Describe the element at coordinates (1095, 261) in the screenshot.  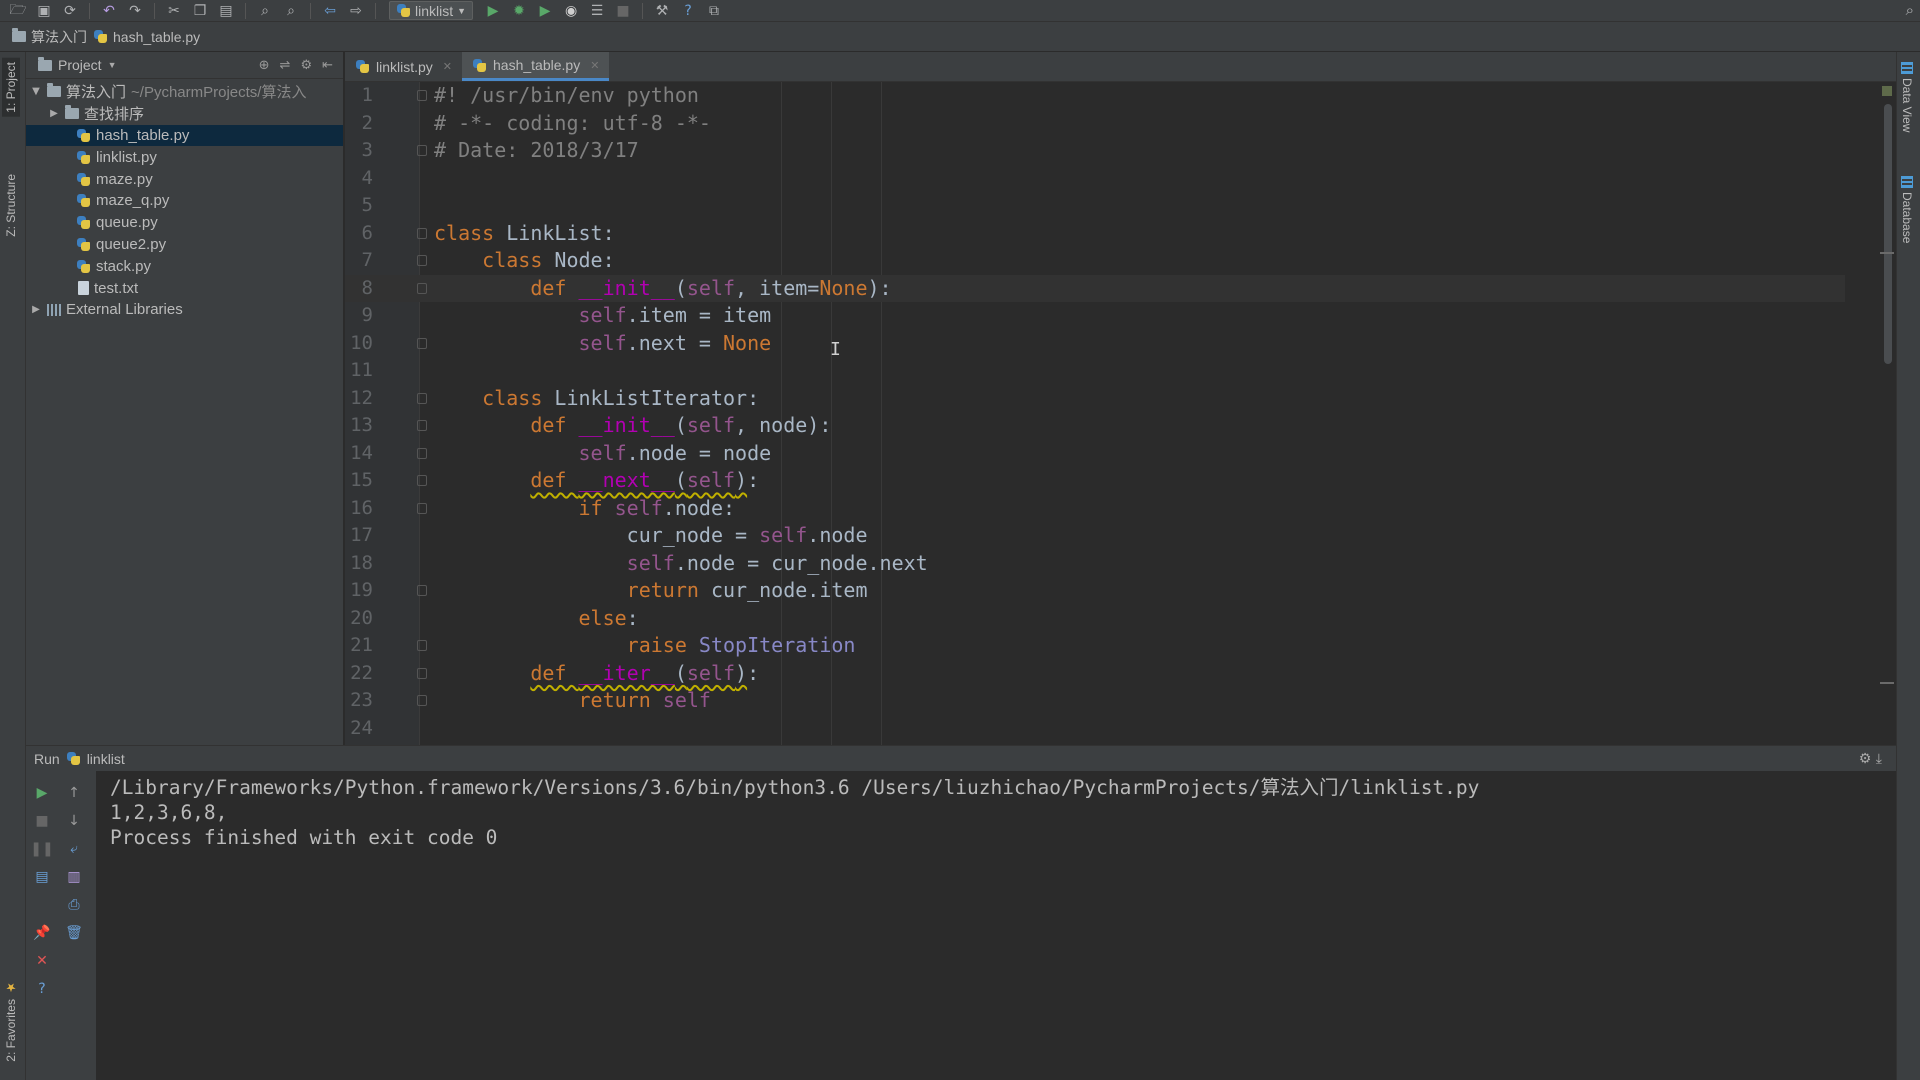
I see `code-line: 7 class Node:` at that location.